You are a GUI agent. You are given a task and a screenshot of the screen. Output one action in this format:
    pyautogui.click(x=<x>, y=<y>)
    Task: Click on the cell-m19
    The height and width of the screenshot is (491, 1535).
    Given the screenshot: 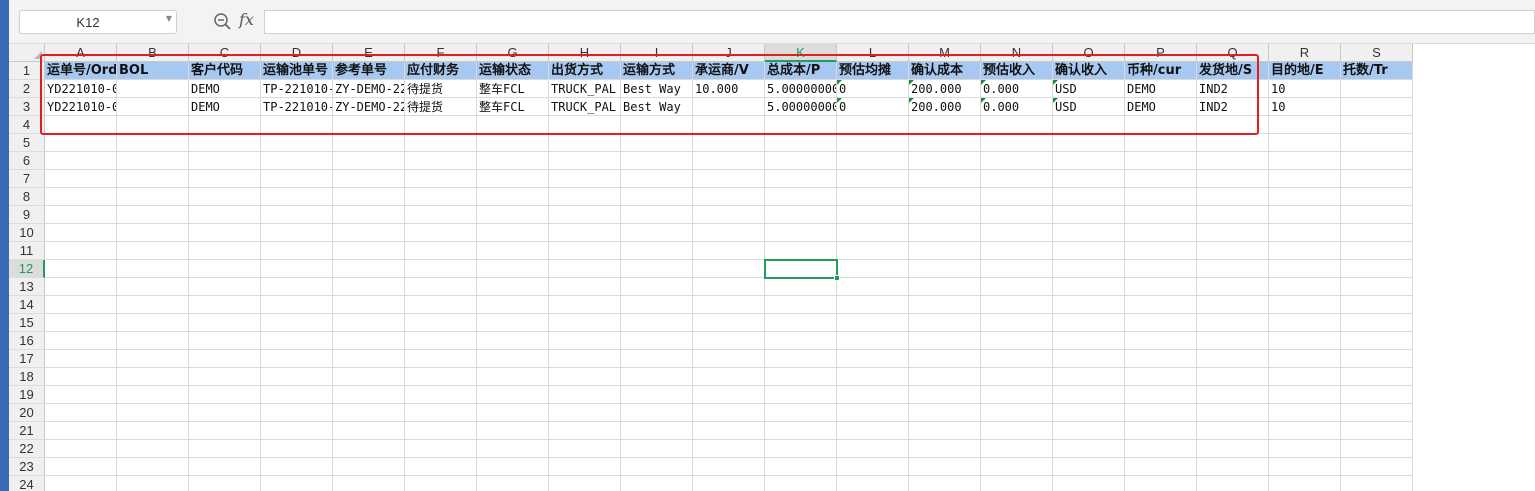 What is the action you would take?
    pyautogui.click(x=945, y=395)
    